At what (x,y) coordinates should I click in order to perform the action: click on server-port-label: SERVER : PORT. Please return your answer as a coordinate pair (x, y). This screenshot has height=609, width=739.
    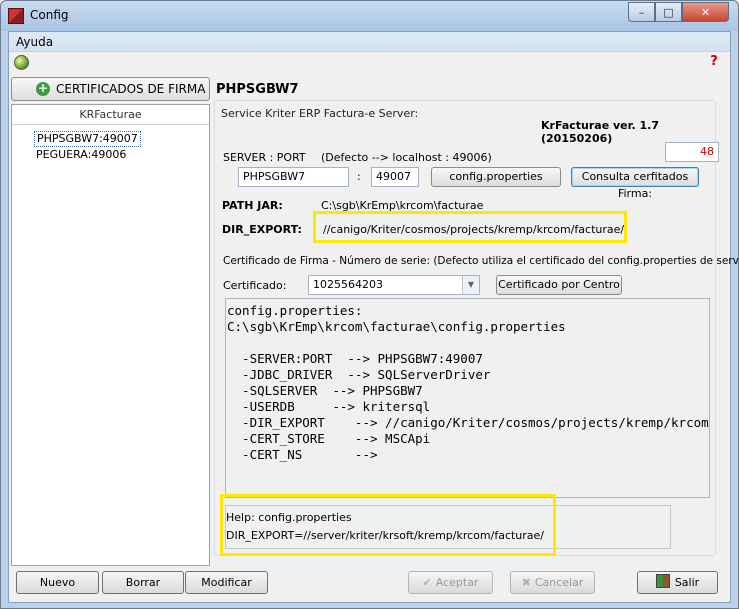
    Looking at the image, I should click on (264, 157).